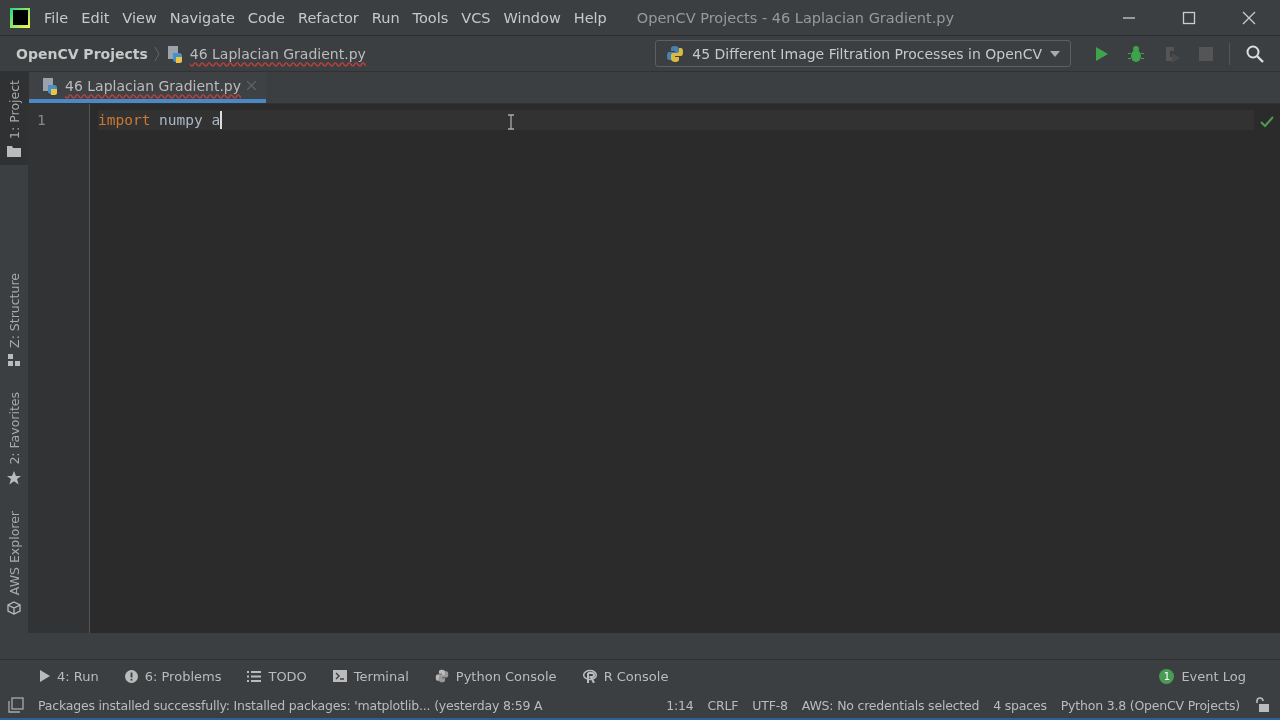 This screenshot has height=720, width=1280. I want to click on status-bar-item: UTF-8, so click(770, 705).